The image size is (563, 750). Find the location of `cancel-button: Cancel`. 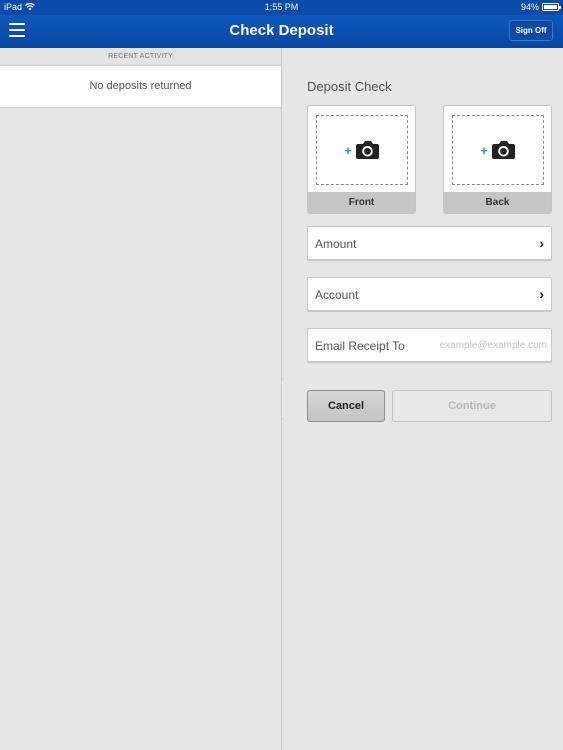

cancel-button: Cancel is located at coordinates (346, 406).